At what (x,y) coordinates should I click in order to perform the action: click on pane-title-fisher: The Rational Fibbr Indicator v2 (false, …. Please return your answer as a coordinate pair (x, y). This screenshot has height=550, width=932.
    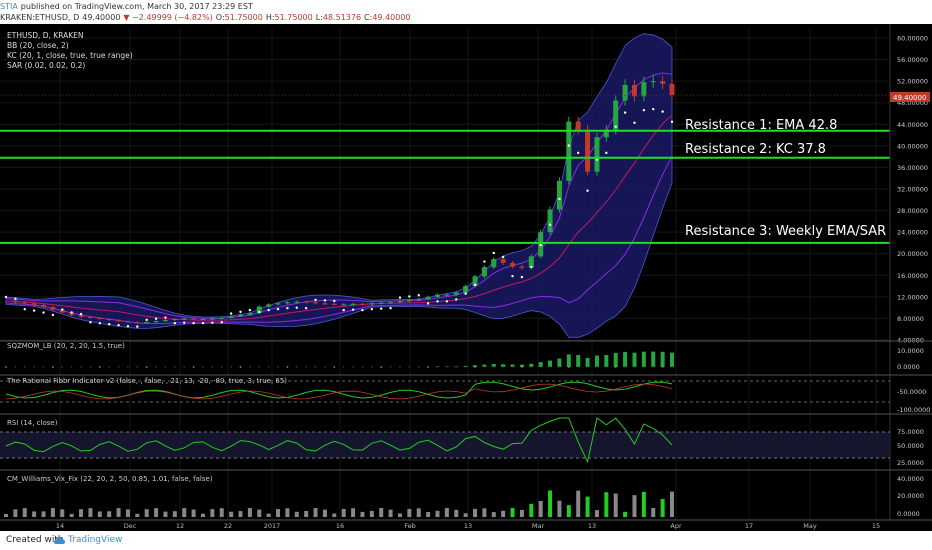
    Looking at the image, I should click on (146, 381).